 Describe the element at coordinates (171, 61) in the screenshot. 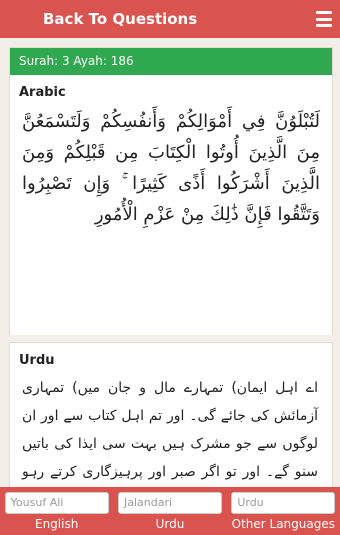

I see `surah-ayah-reference: Surah: 3 Ayah: 186` at that location.